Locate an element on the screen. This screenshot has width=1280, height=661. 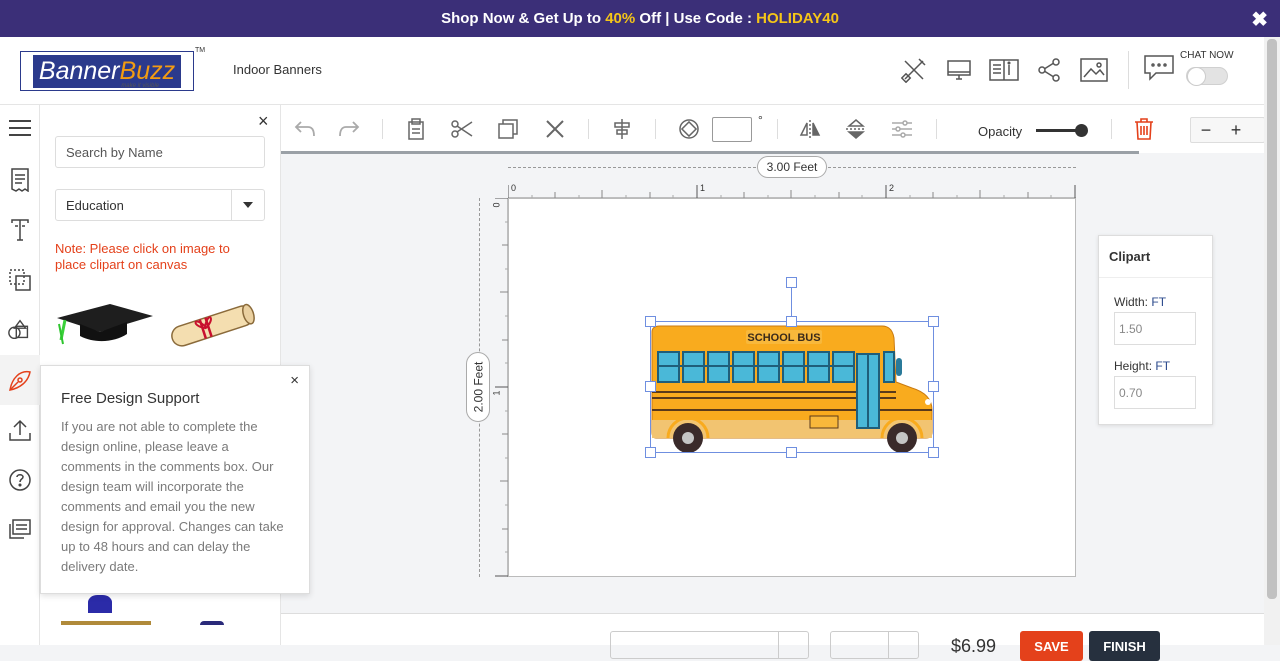
height-label: Height: FT is located at coordinates (1142, 366).